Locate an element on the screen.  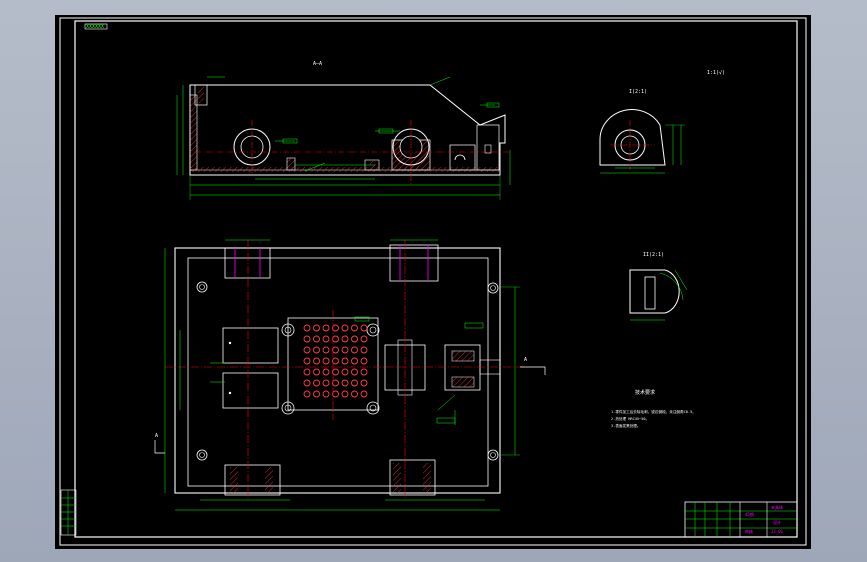
title-material: 45钢 is located at coordinates (749, 514).